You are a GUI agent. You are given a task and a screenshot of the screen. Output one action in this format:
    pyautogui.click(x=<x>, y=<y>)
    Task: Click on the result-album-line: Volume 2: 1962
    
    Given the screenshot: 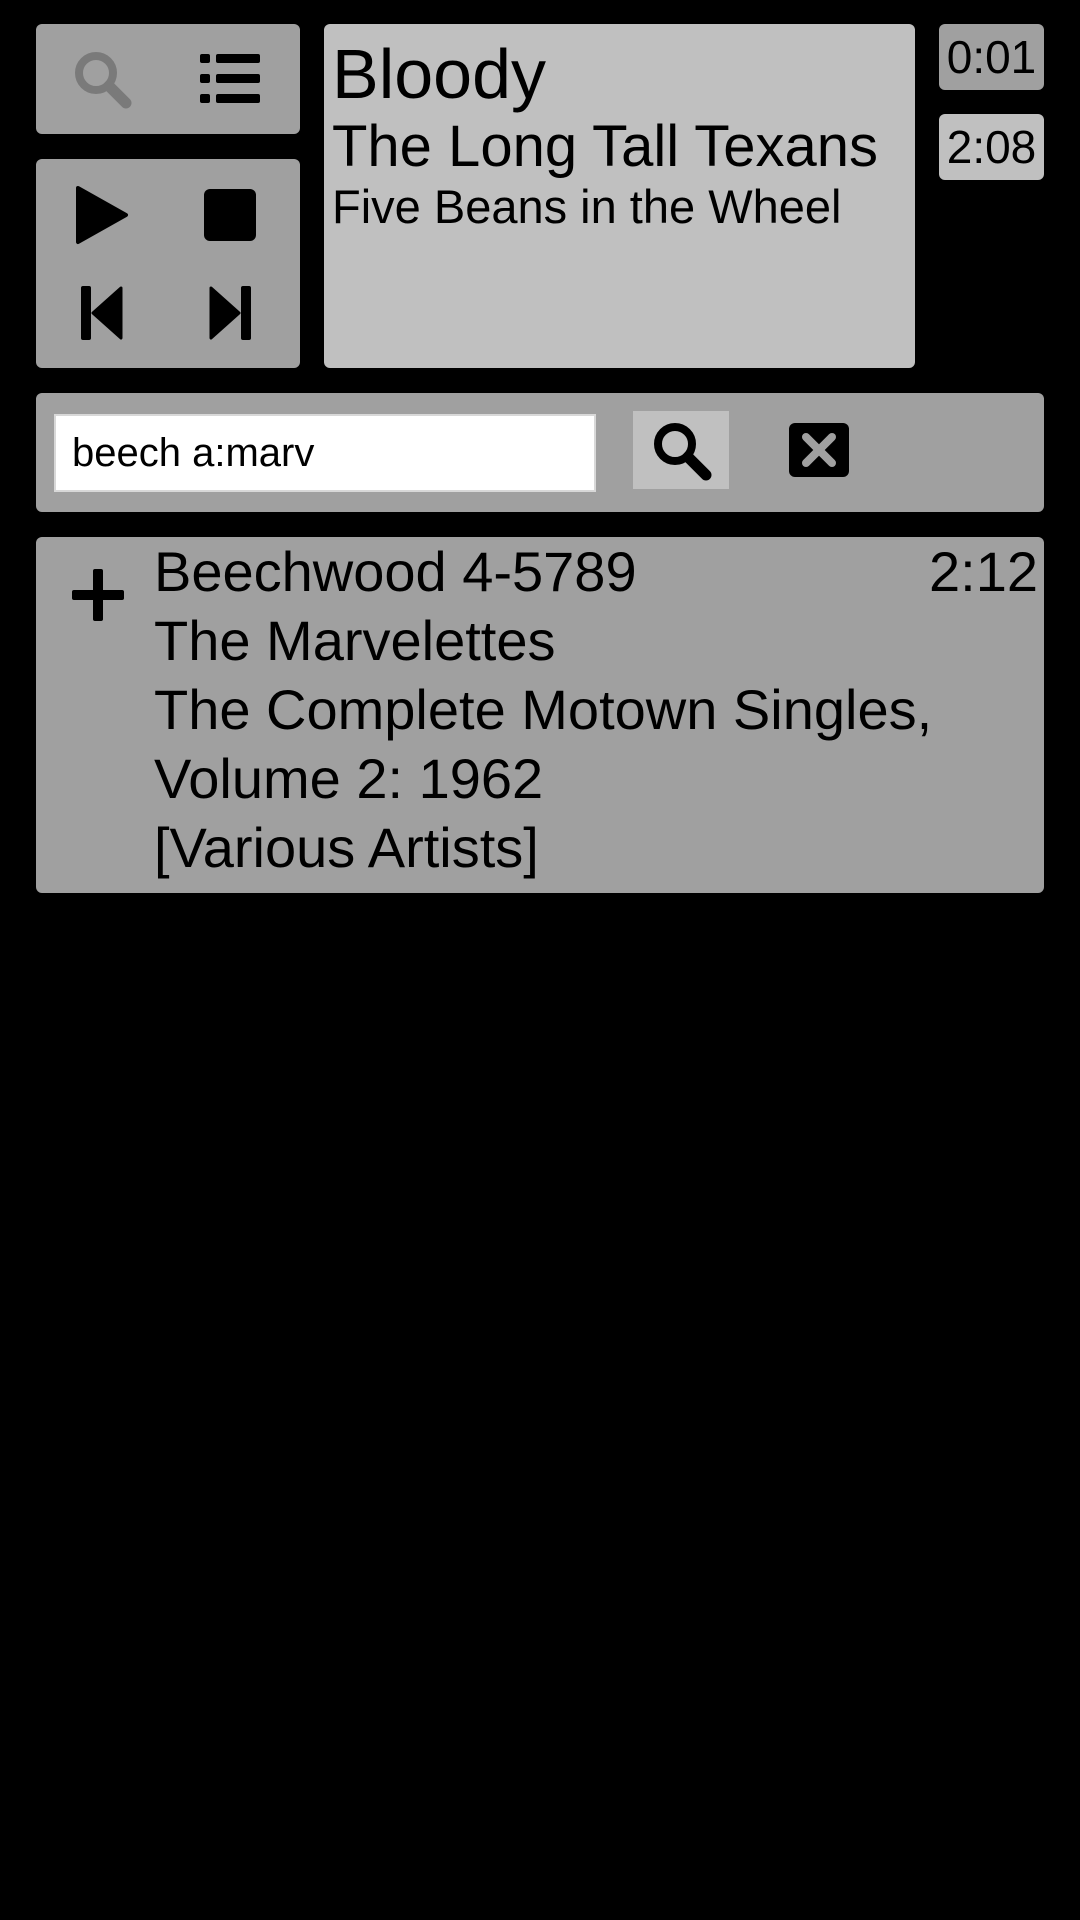 What is the action you would take?
    pyautogui.click(x=349, y=778)
    